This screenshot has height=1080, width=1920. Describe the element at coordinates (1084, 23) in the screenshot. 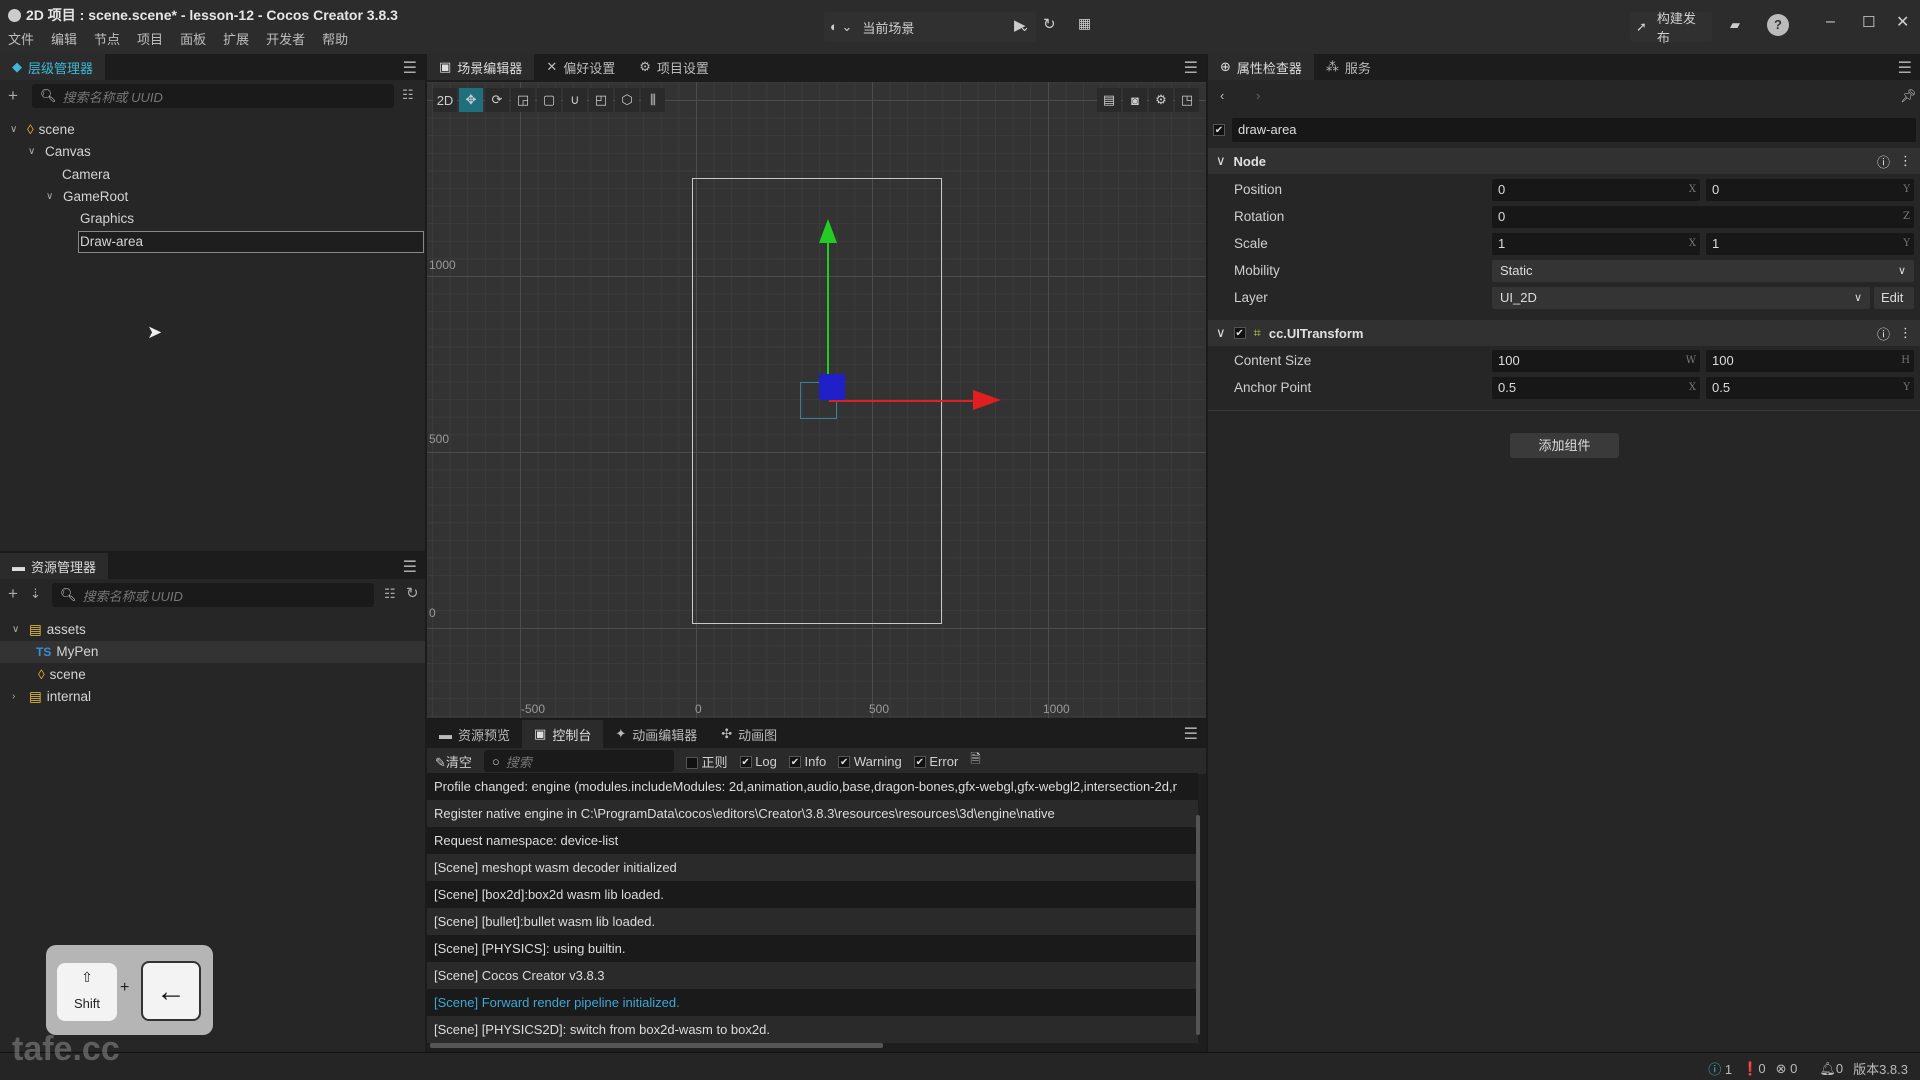

I see `qrcode-icon: ▦` at that location.